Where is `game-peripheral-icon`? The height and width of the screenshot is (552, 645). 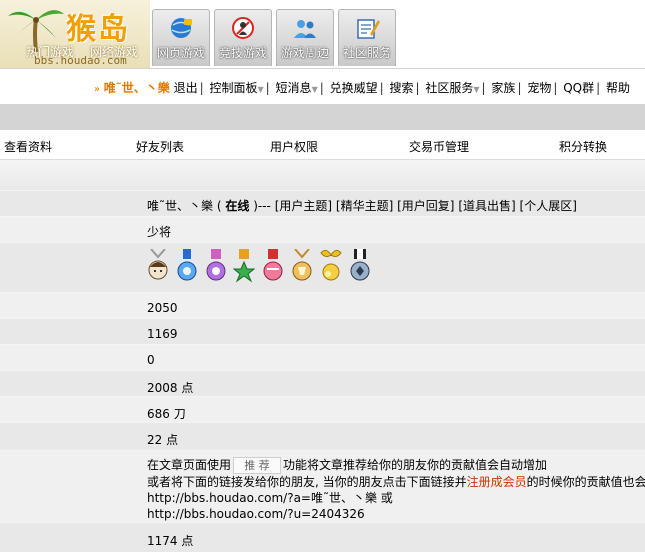 game-peripheral-icon is located at coordinates (305, 29).